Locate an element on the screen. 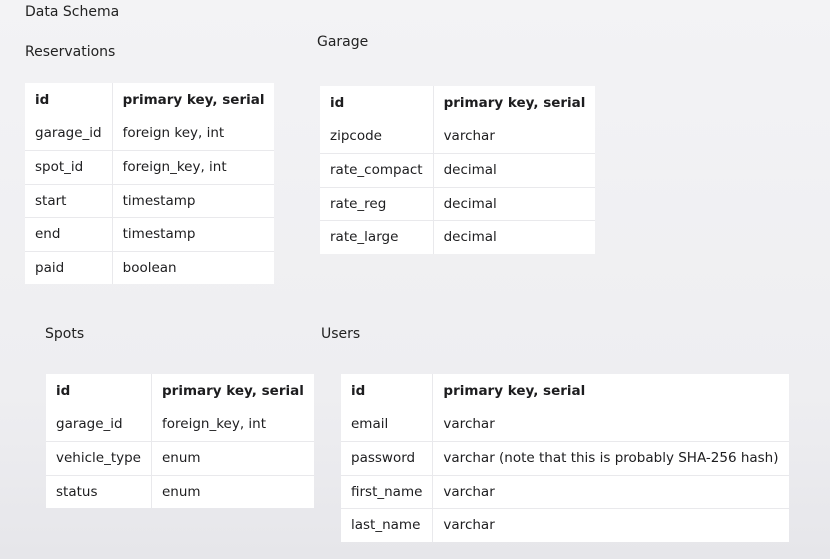 The image size is (830, 559). field-type-cell: boolean is located at coordinates (193, 267).